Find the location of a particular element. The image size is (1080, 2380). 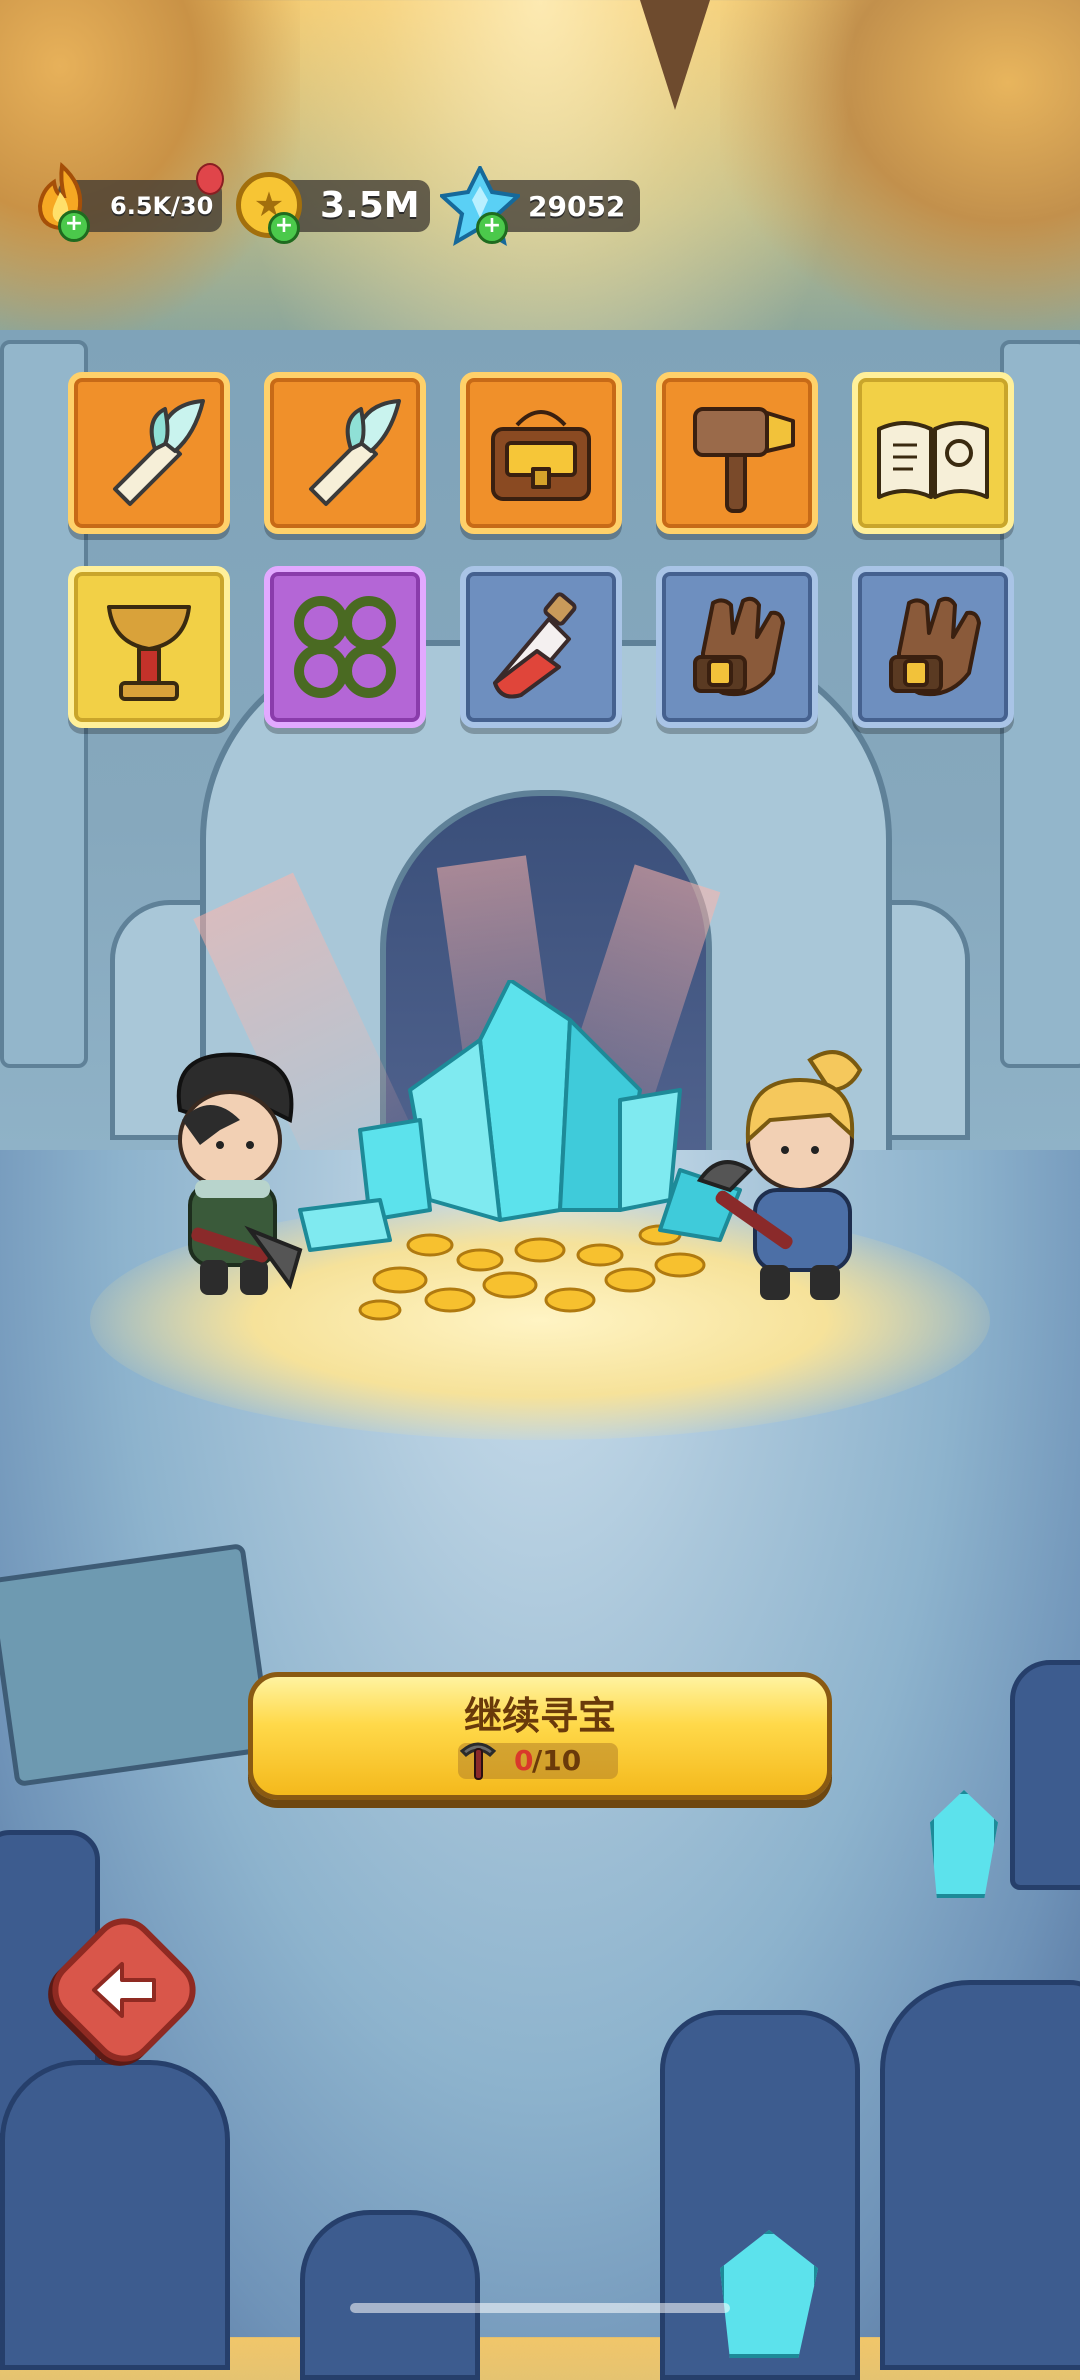

home-indicator is located at coordinates (540, 2308).